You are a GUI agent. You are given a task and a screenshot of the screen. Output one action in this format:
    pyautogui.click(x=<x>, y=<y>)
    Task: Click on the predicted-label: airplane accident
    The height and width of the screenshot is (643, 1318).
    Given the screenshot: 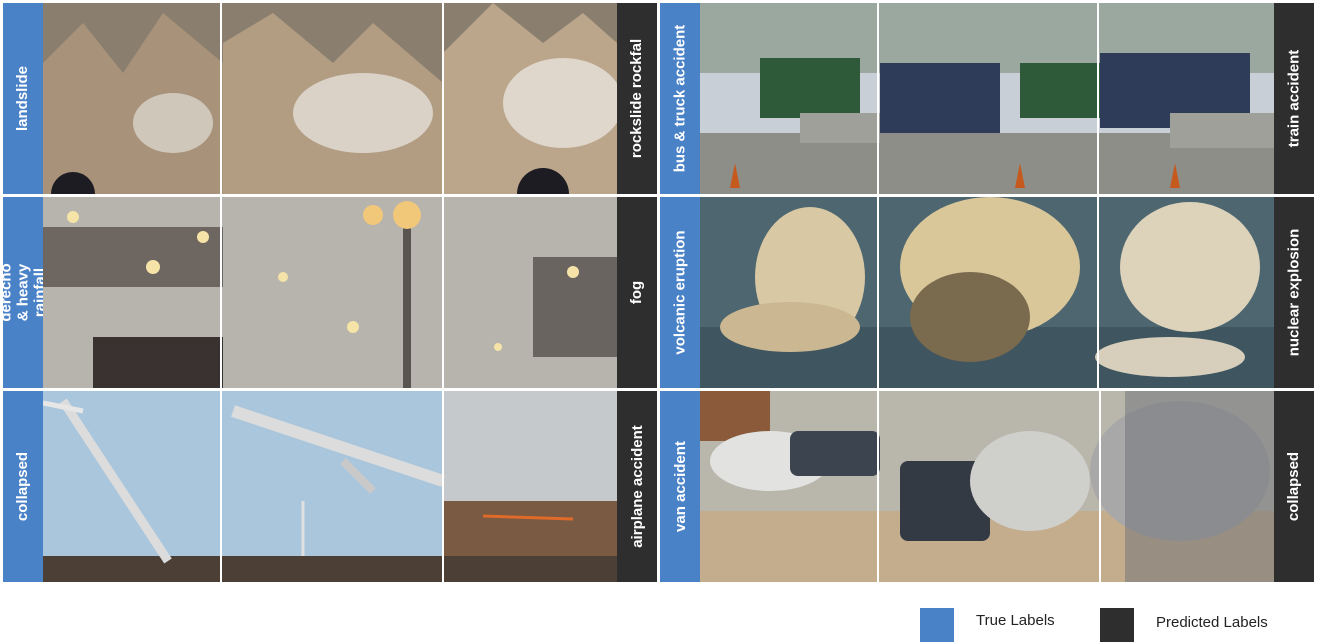 What is the action you would take?
    pyautogui.click(x=637, y=486)
    